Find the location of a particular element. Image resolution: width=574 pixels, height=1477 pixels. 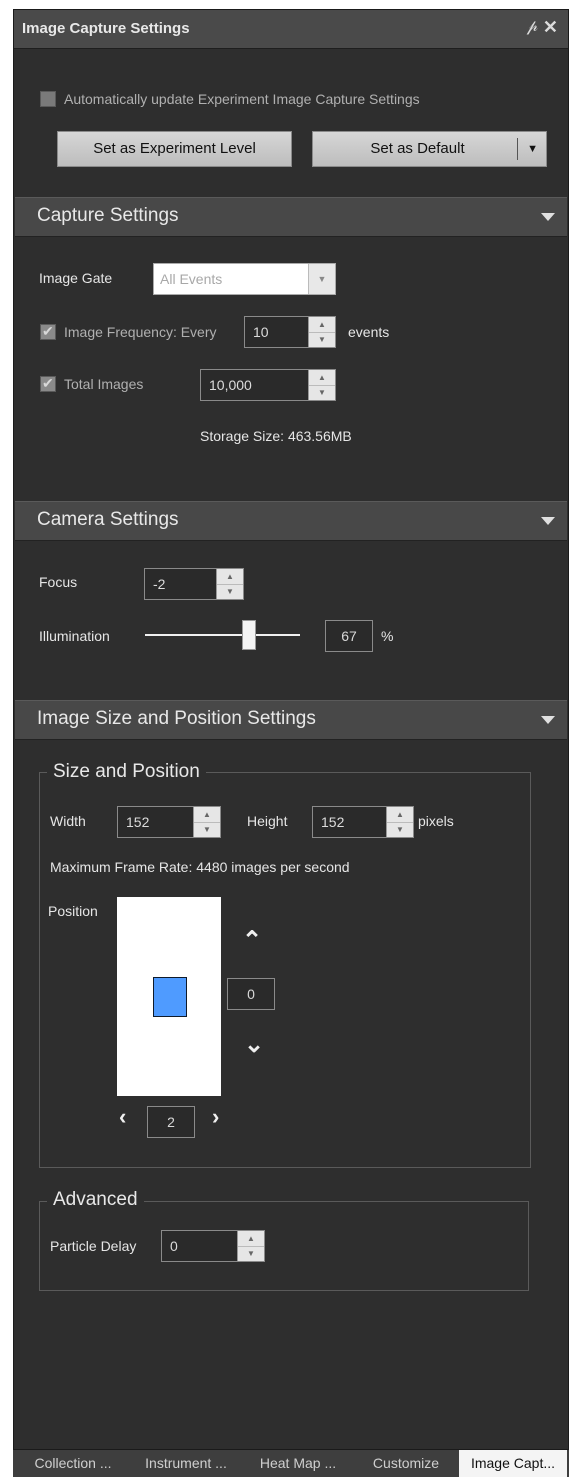

set-as-default-label: Set as Default is located at coordinates (417, 148).